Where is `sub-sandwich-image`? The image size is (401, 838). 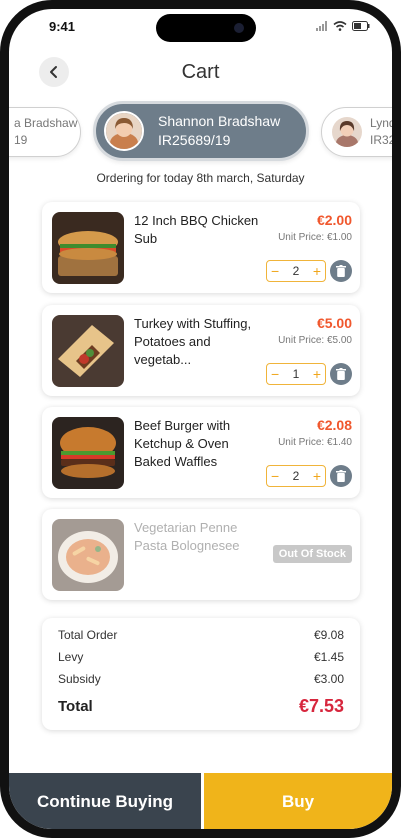
sub-sandwich-image is located at coordinates (88, 248).